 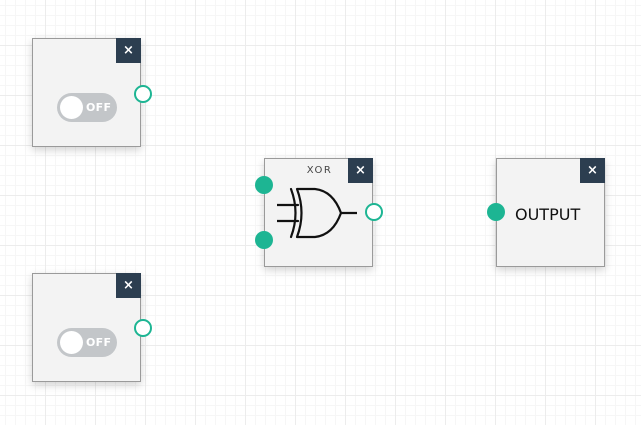 What do you see at coordinates (264, 185) in the screenshot?
I see `input-port-a` at bounding box center [264, 185].